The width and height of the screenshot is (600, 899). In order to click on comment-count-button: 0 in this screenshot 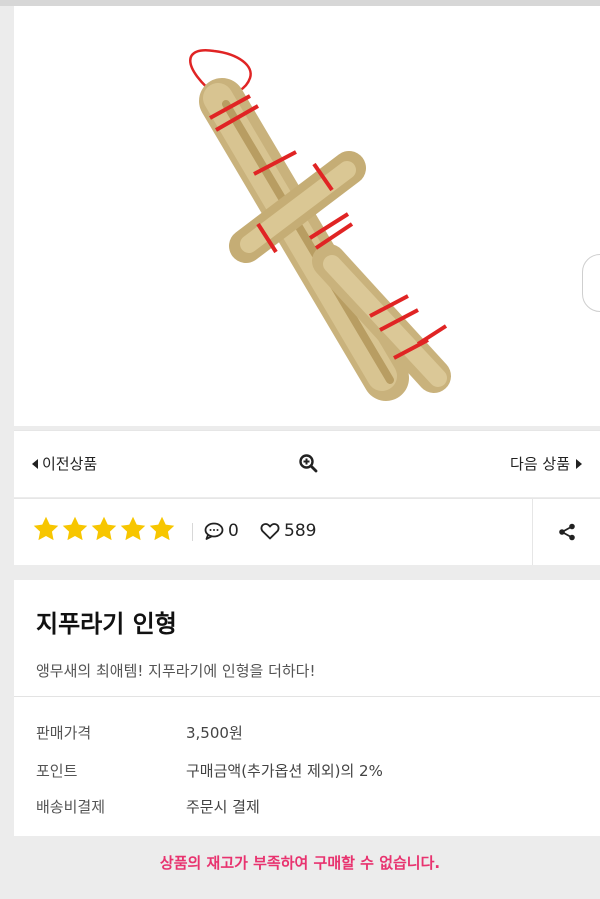, I will do `click(221, 531)`.